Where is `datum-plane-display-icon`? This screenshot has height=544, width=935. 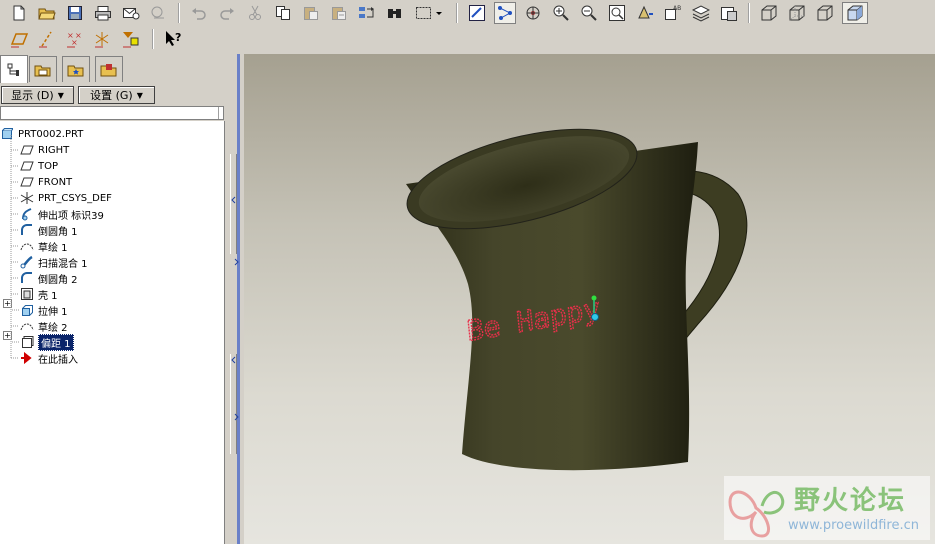
datum-plane-display-icon is located at coordinates (19, 39).